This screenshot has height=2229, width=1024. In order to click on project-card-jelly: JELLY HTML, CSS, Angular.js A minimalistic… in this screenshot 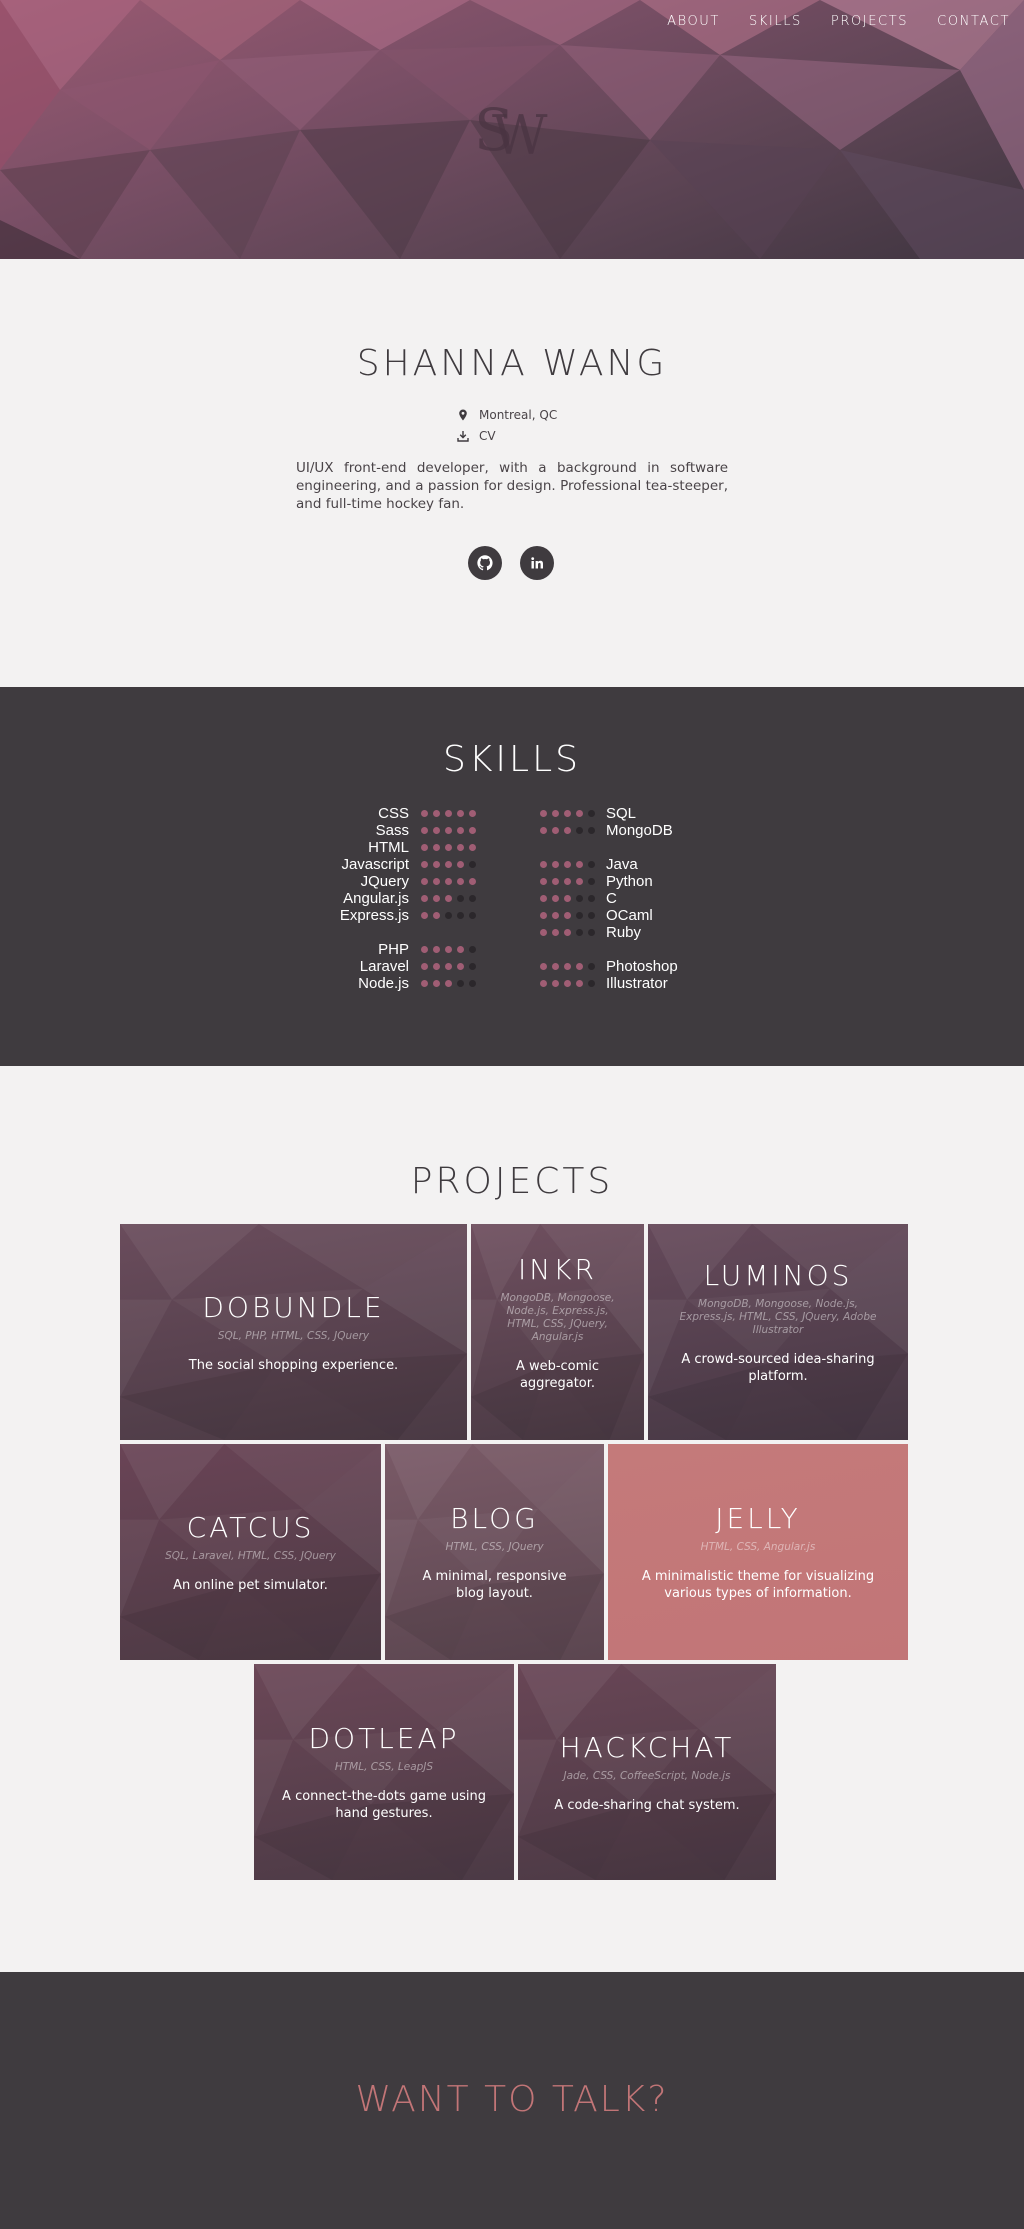, I will do `click(758, 1552)`.